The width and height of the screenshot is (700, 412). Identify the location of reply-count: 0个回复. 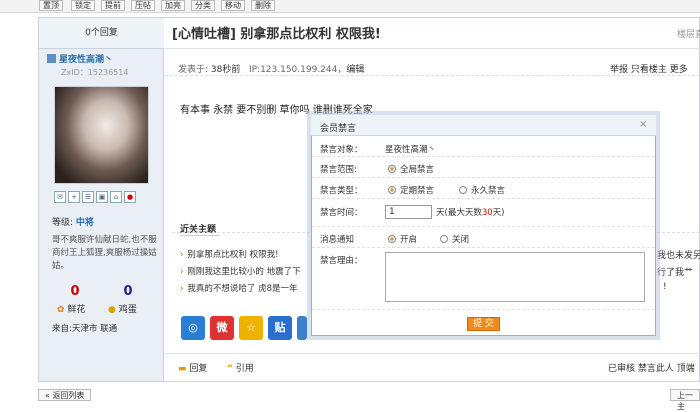
(101, 33).